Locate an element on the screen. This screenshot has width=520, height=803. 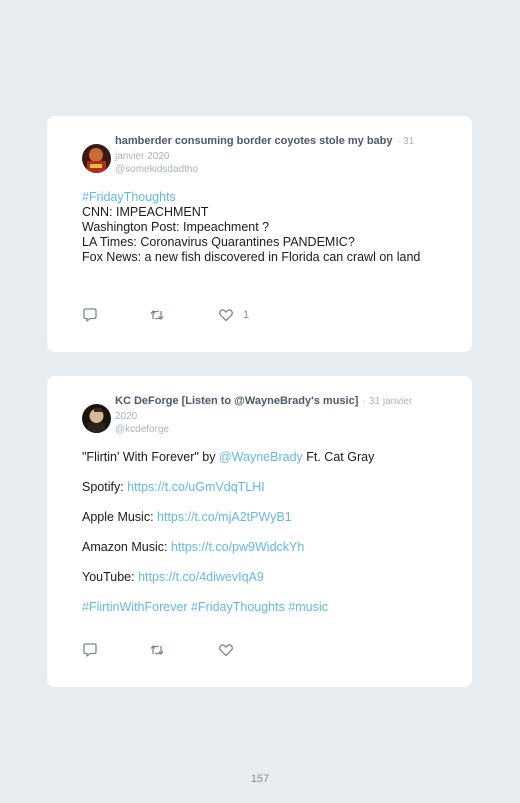
page-number: 157 is located at coordinates (260, 779).